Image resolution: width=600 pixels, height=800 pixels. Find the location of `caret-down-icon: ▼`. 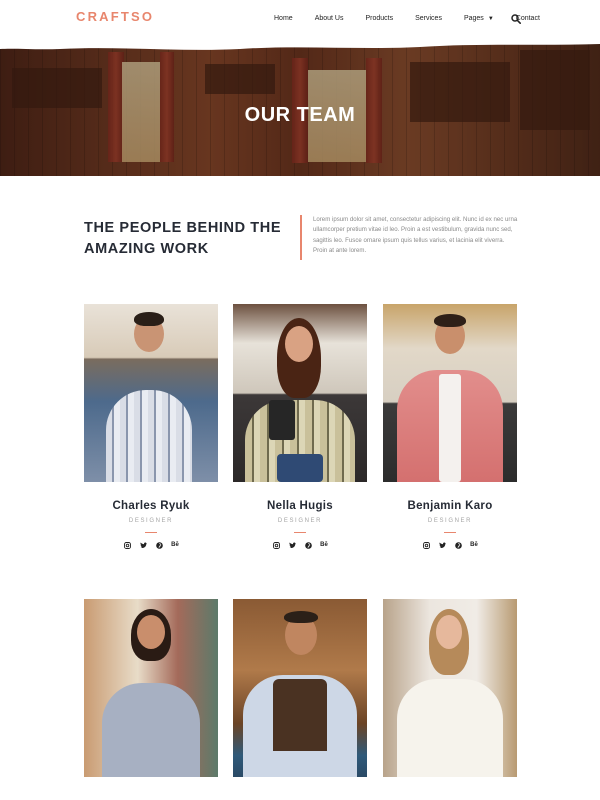

caret-down-icon: ▼ is located at coordinates (490, 18).